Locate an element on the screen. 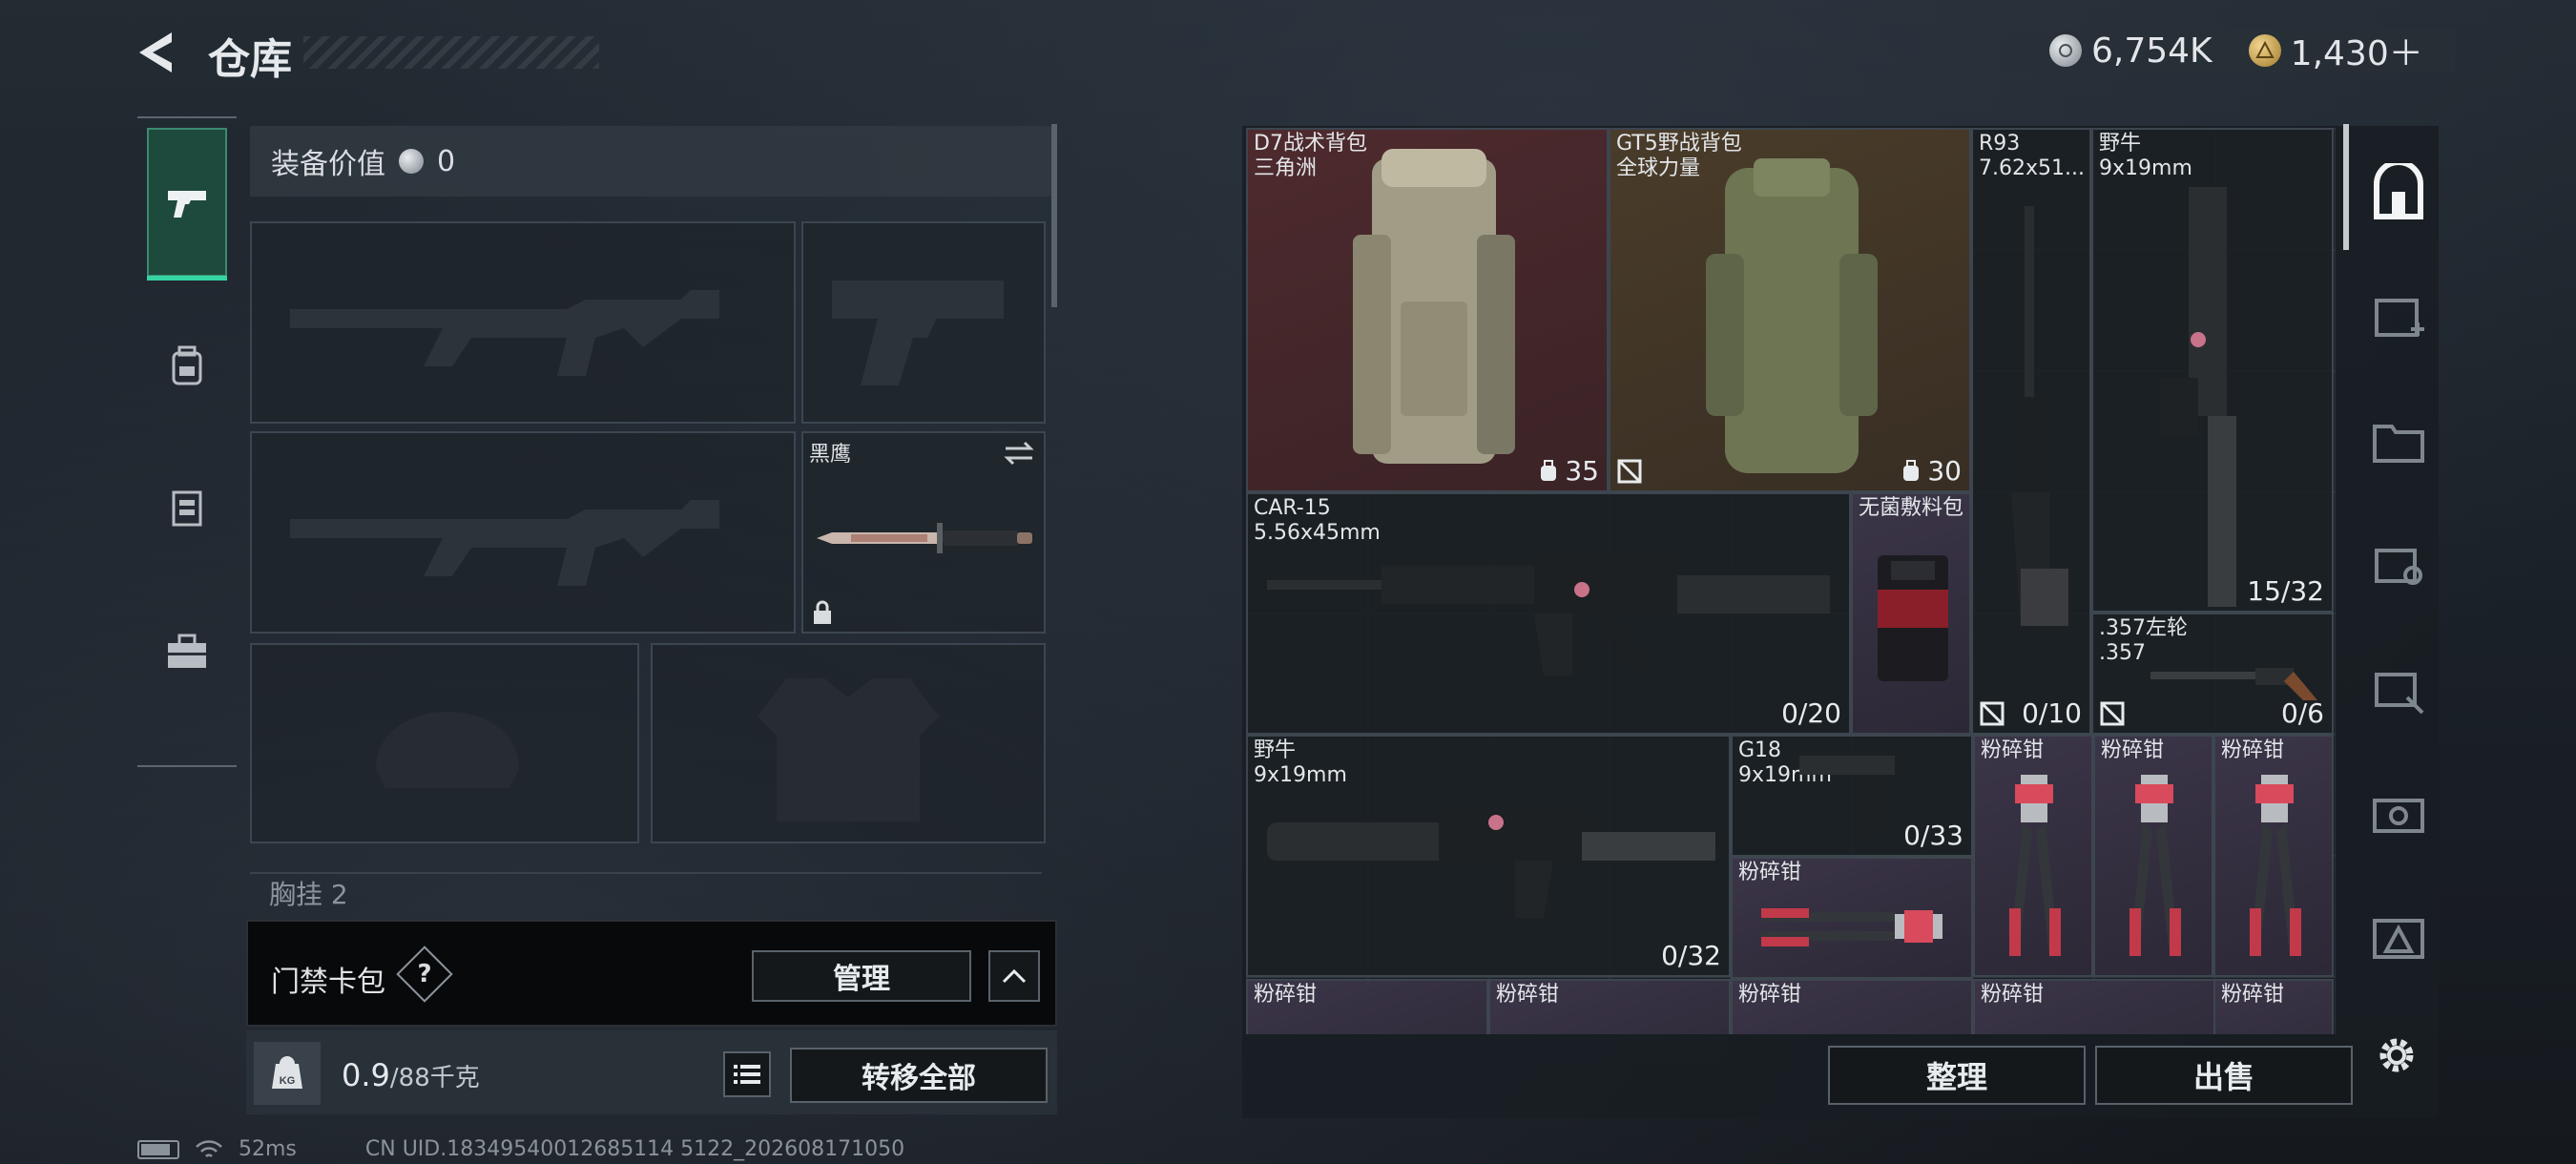 The width and height of the screenshot is (2576, 1164). stash-tab-v-tool-icon is located at coordinates (2398, 689).